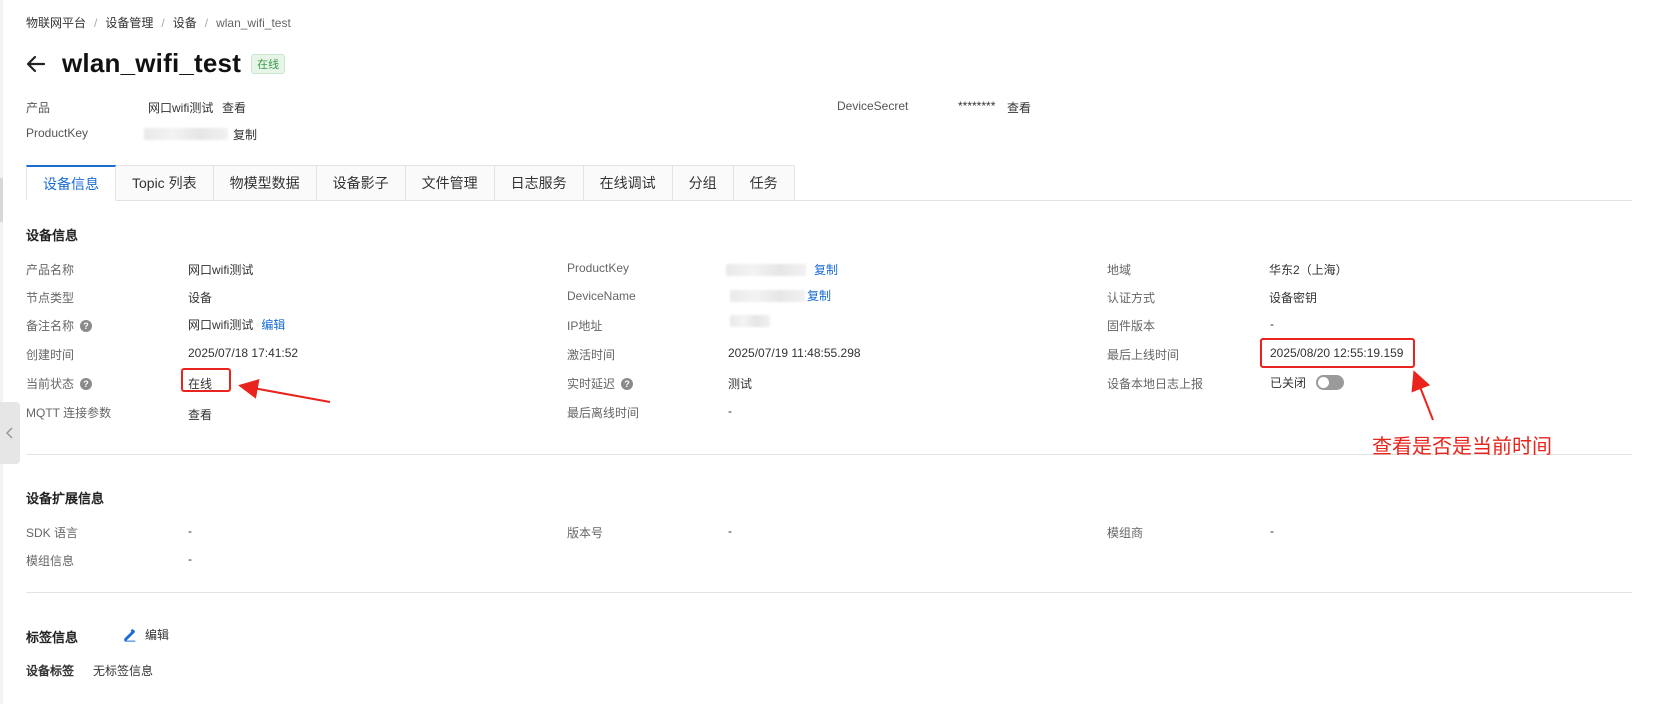  What do you see at coordinates (185, 22) in the screenshot?
I see `breadcrumb-device: 设备` at bounding box center [185, 22].